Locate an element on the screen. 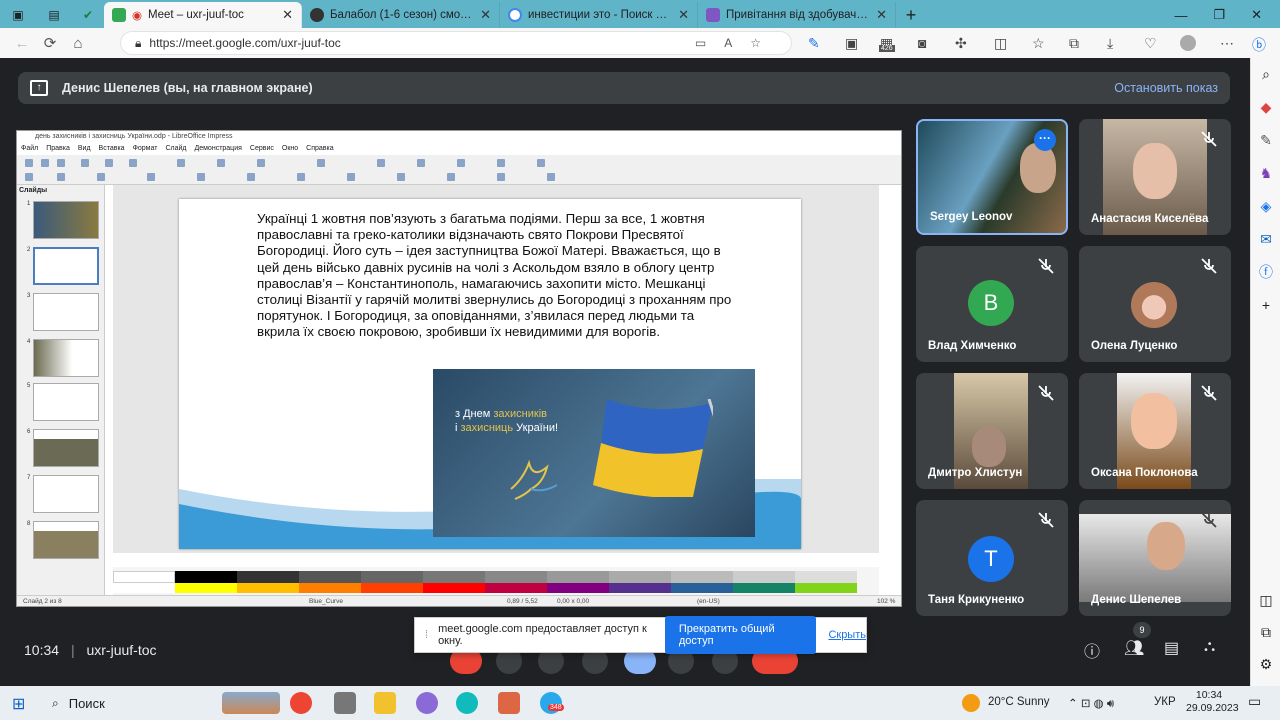 This screenshot has width=1280, height=720. calculator-icon is located at coordinates (345, 703).